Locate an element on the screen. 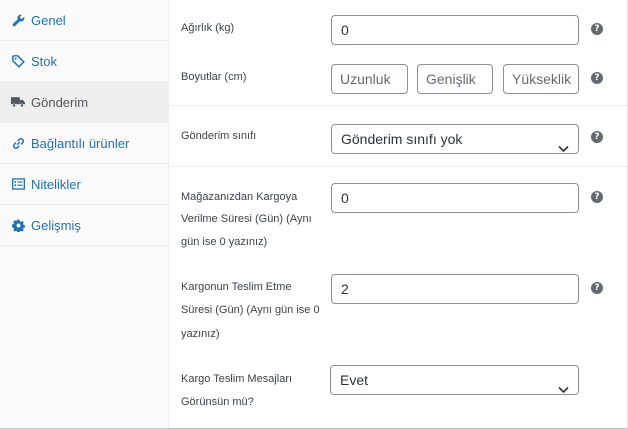  tab-general: Genel is located at coordinates (84, 20).